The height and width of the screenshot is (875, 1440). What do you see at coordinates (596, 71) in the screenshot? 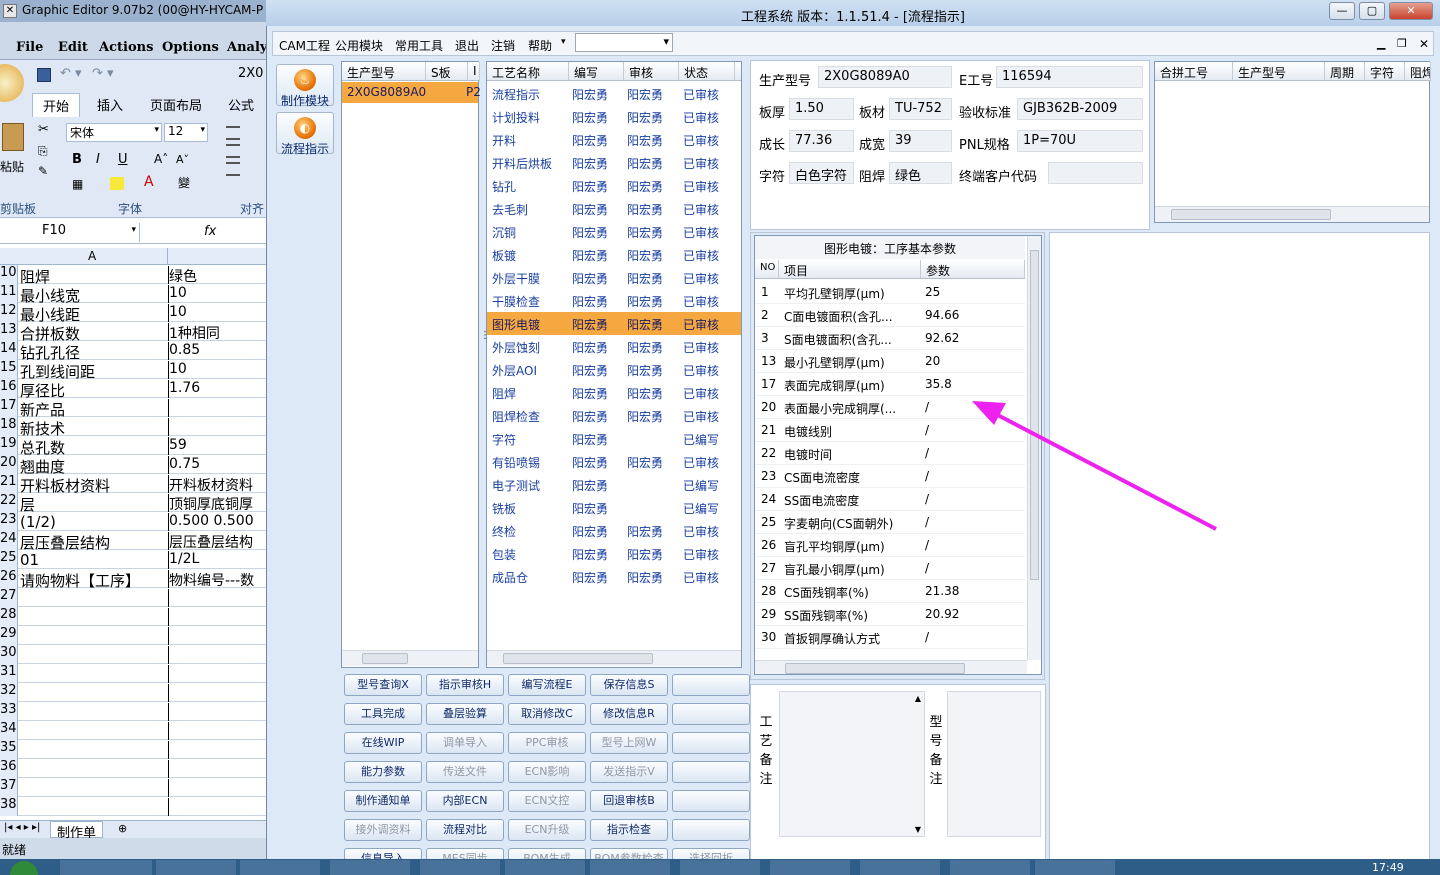
I see `writer-header: 编写` at bounding box center [596, 71].